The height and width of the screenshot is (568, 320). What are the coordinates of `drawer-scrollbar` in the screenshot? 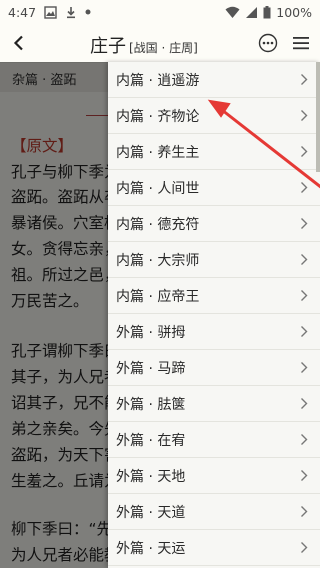 It's located at (318, 117).